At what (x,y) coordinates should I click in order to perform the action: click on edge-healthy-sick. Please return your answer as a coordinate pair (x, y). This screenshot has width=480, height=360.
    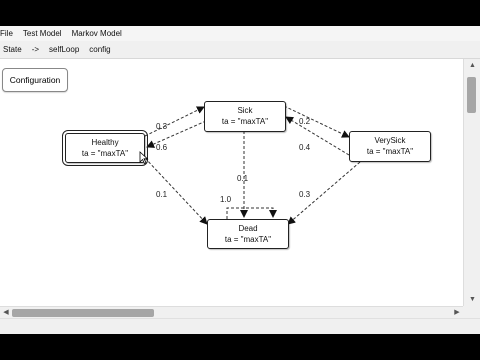
    Looking at the image, I should click on (174, 121).